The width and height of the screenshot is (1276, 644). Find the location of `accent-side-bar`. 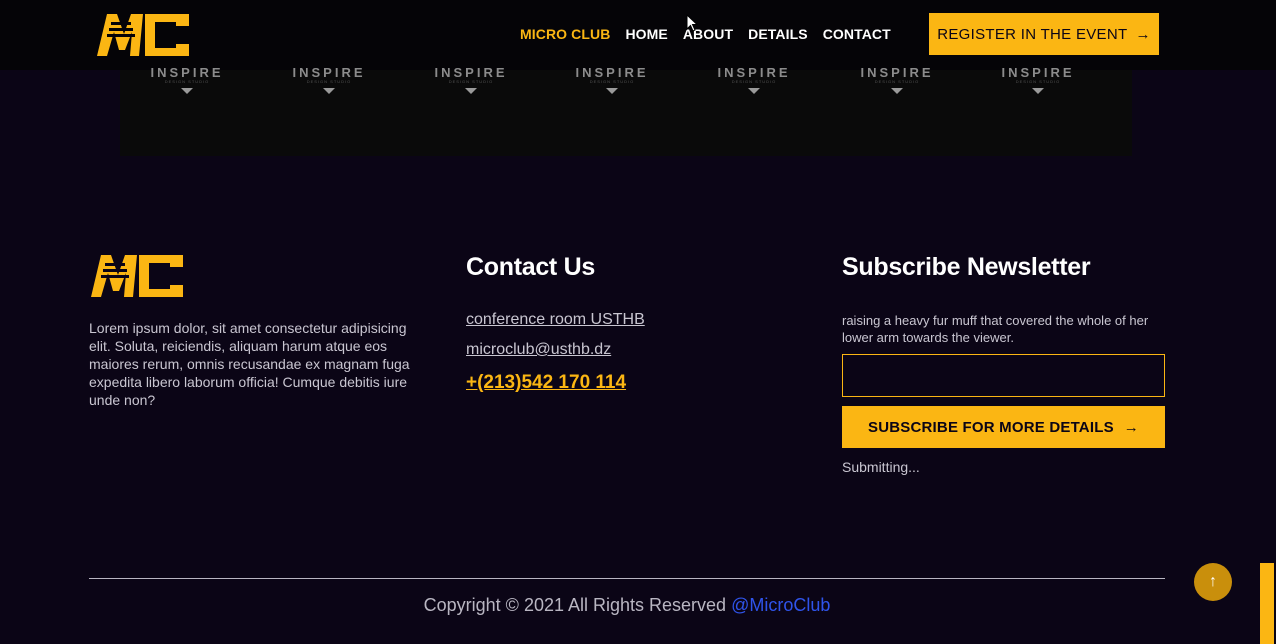

accent-side-bar is located at coordinates (1267, 603).